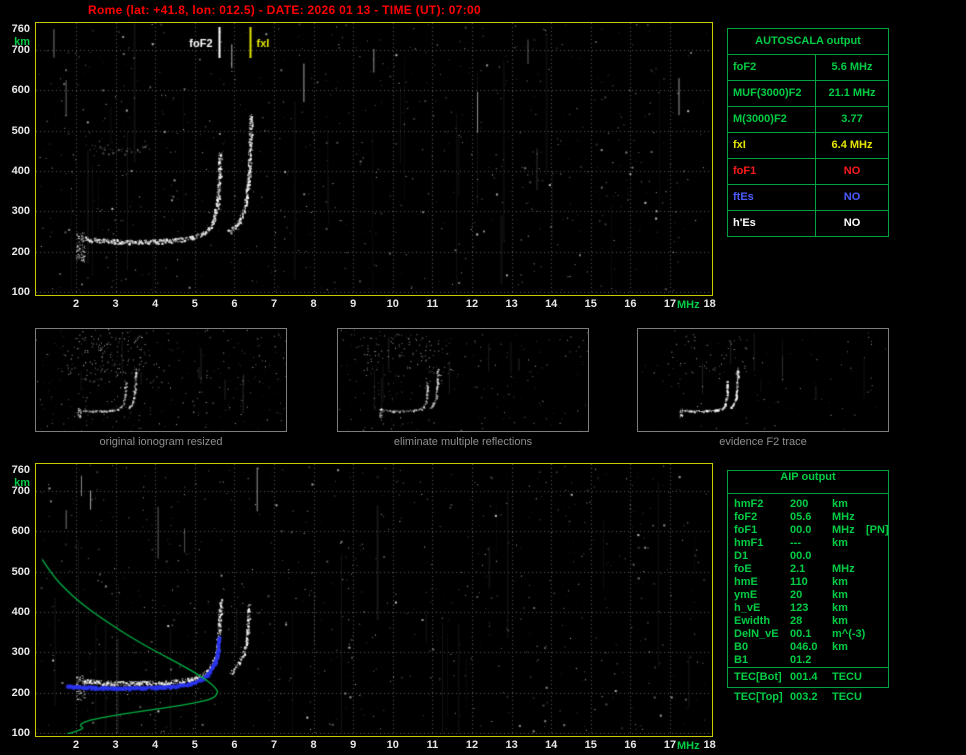  Describe the element at coordinates (795, 543) in the screenshot. I see `aip-value: ---` at that location.